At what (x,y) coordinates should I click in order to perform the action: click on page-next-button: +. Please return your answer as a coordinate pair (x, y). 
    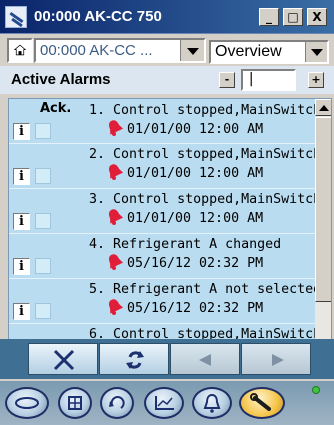
    Looking at the image, I should click on (316, 80).